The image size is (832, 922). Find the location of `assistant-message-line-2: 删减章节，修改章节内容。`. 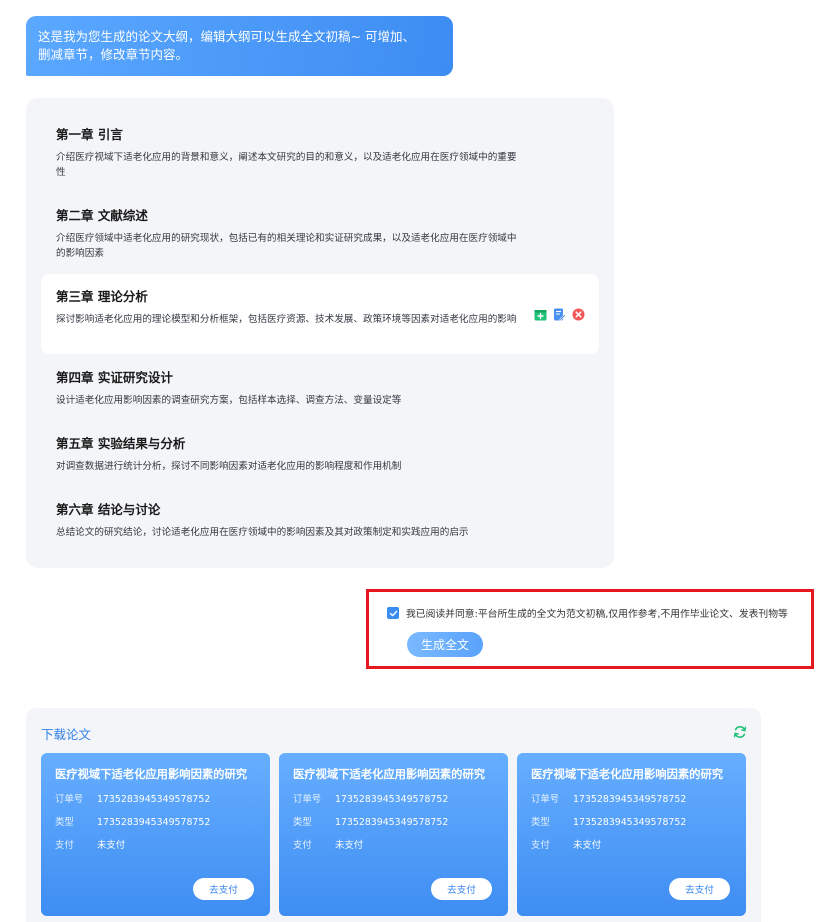

assistant-message-line-2: 删减章节，修改章节内容。 is located at coordinates (113, 54).